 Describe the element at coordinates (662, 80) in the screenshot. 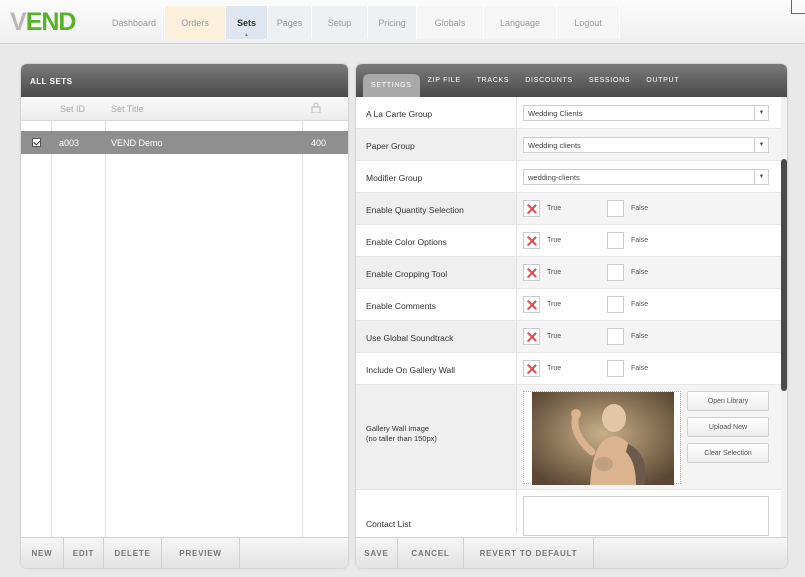

I see `tab-output: OUTPUT` at that location.